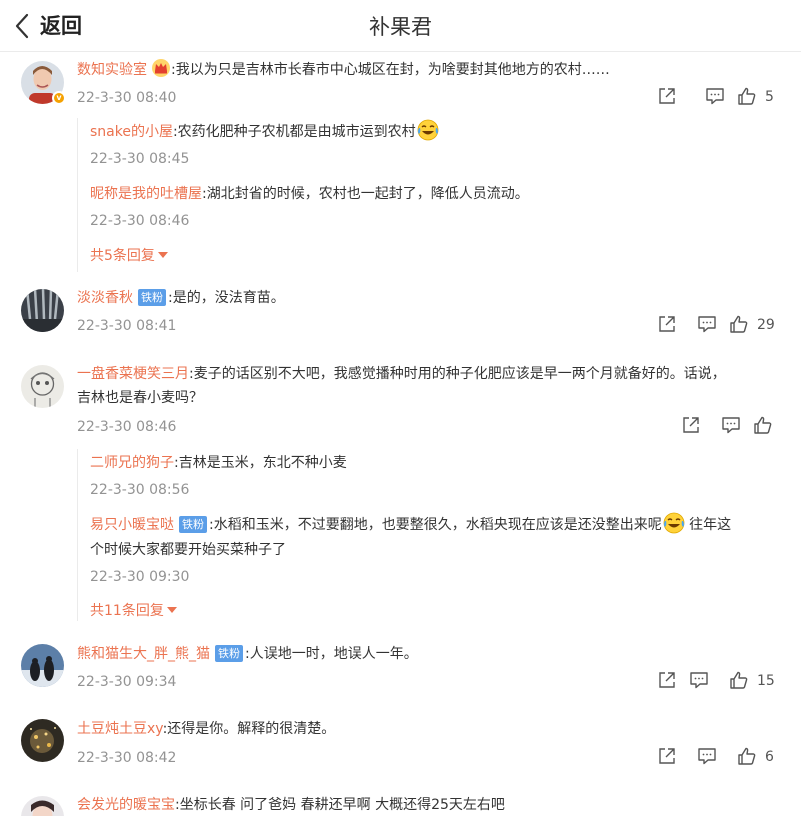 This screenshot has width=801, height=816. Describe the element at coordinates (726, 97) in the screenshot. I see `comment-actions: 5` at that location.